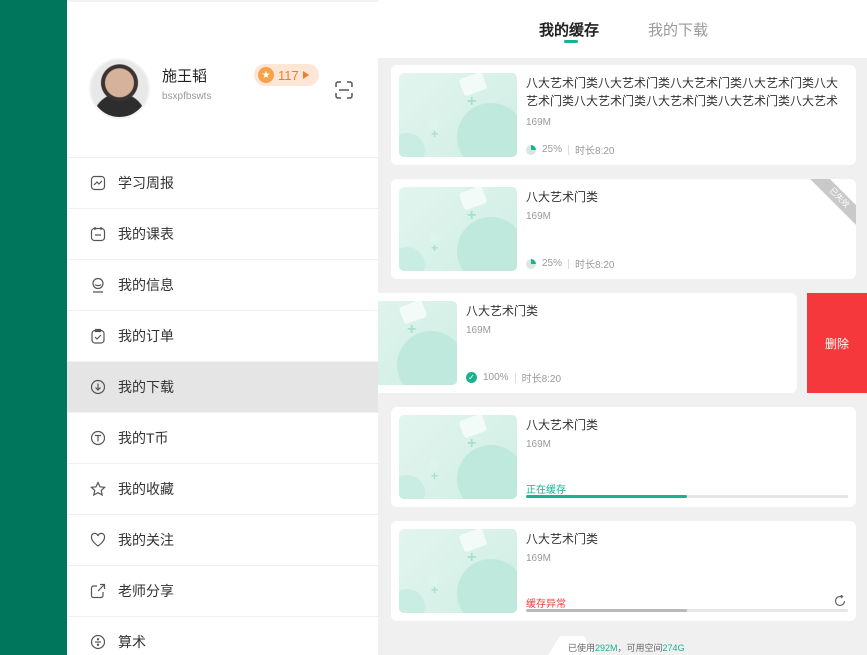  What do you see at coordinates (606, 496) in the screenshot?
I see `caching-progress-fill` at bounding box center [606, 496].